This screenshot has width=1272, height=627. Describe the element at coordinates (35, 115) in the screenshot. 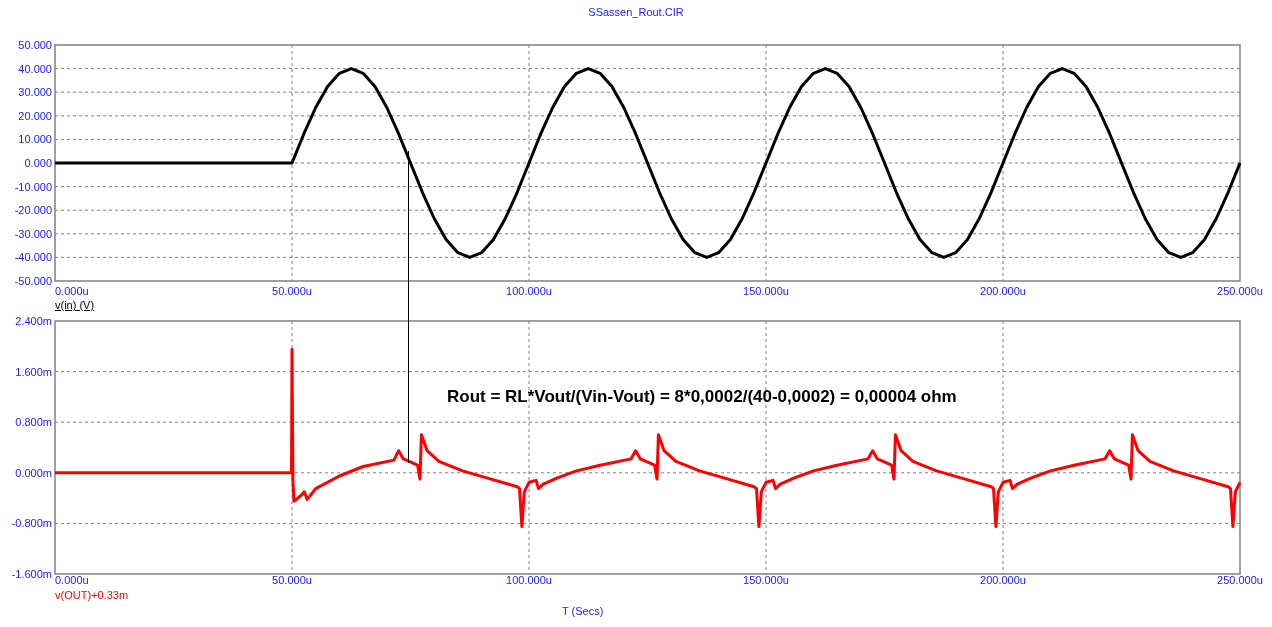

I see `axis-tick-label: 20.000` at that location.